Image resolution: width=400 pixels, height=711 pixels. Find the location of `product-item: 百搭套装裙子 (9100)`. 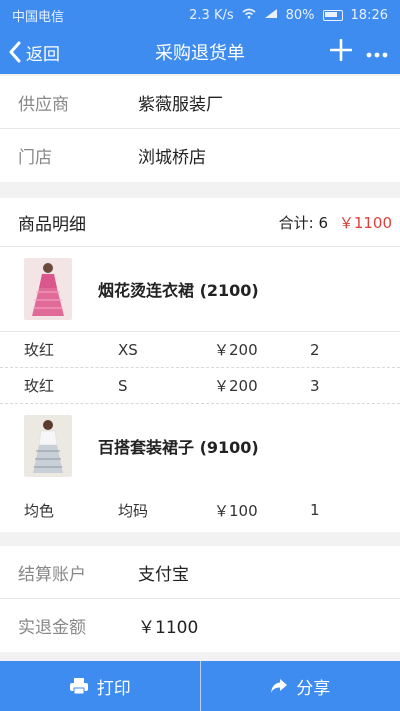

product-item: 百搭套装裙子 (9100) is located at coordinates (200, 446).